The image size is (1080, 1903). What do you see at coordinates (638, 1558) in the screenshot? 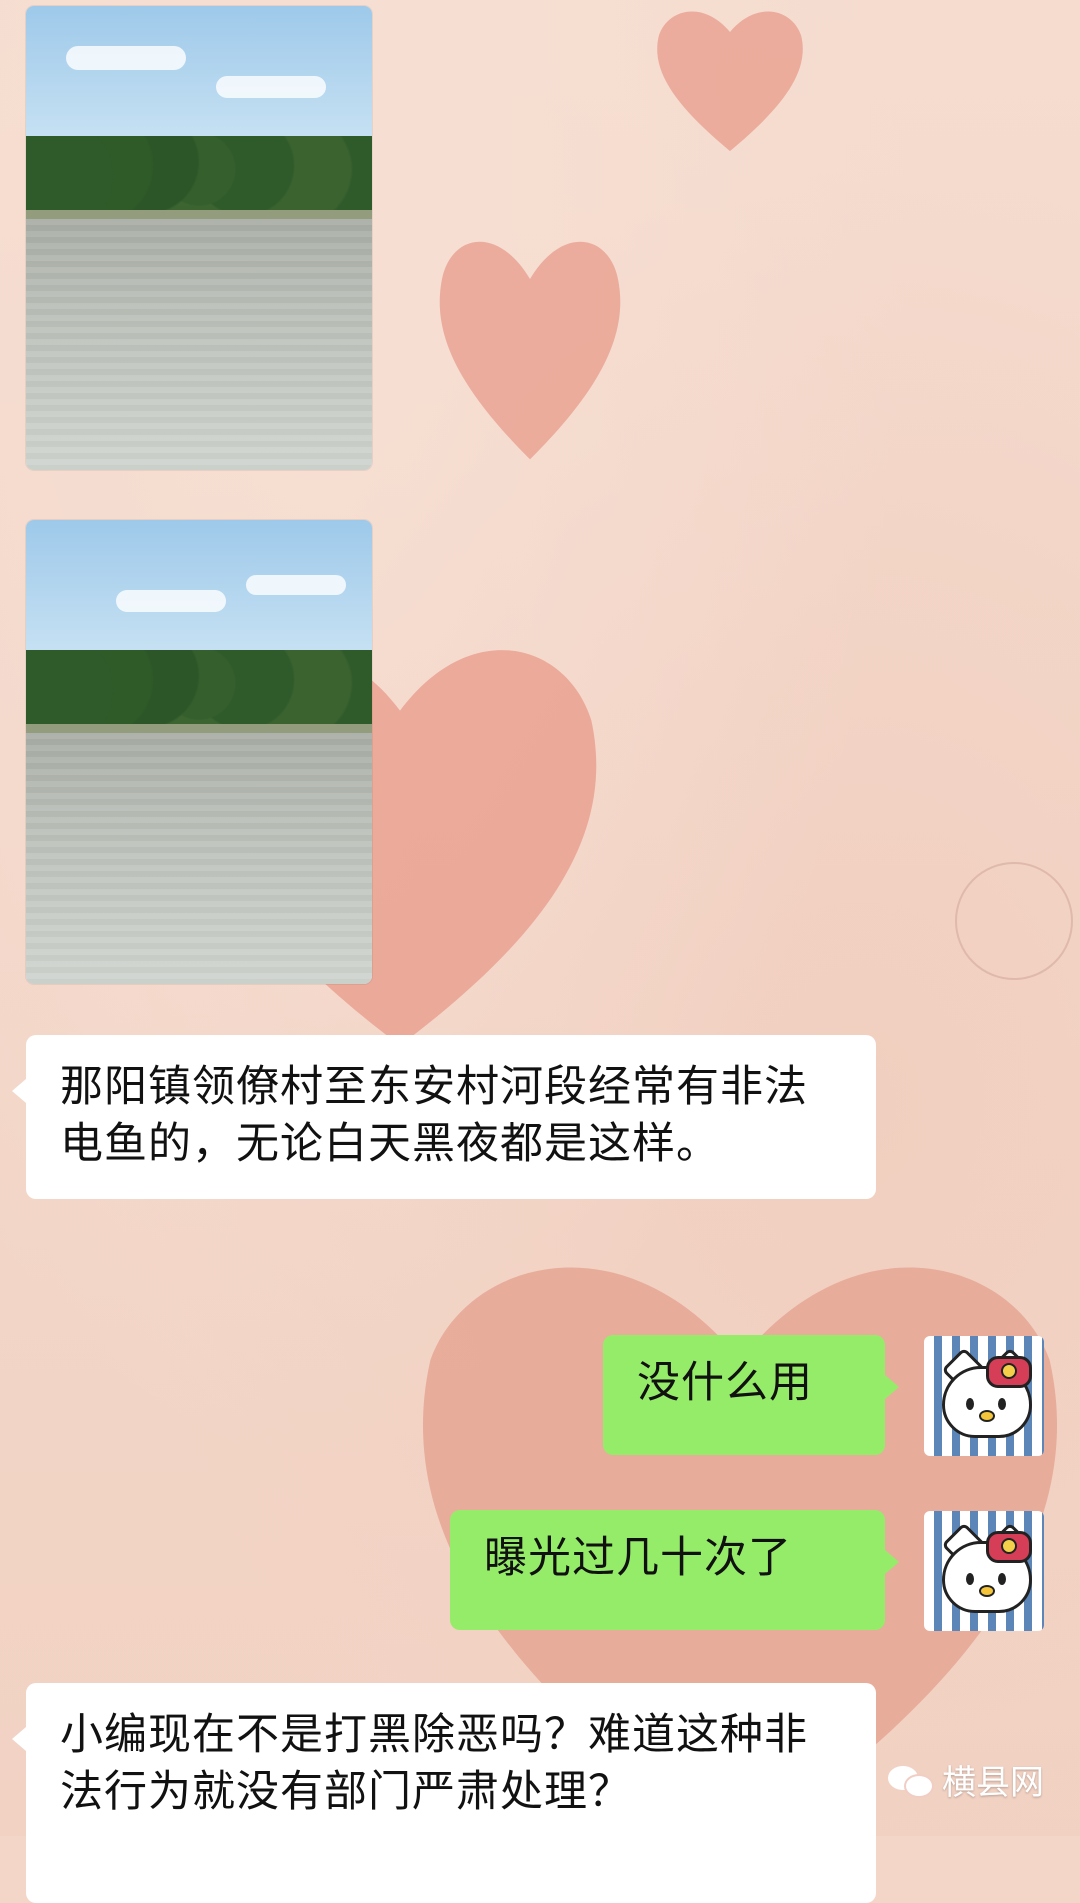
I see `message-text: 曝光过几十次了` at bounding box center [638, 1558].